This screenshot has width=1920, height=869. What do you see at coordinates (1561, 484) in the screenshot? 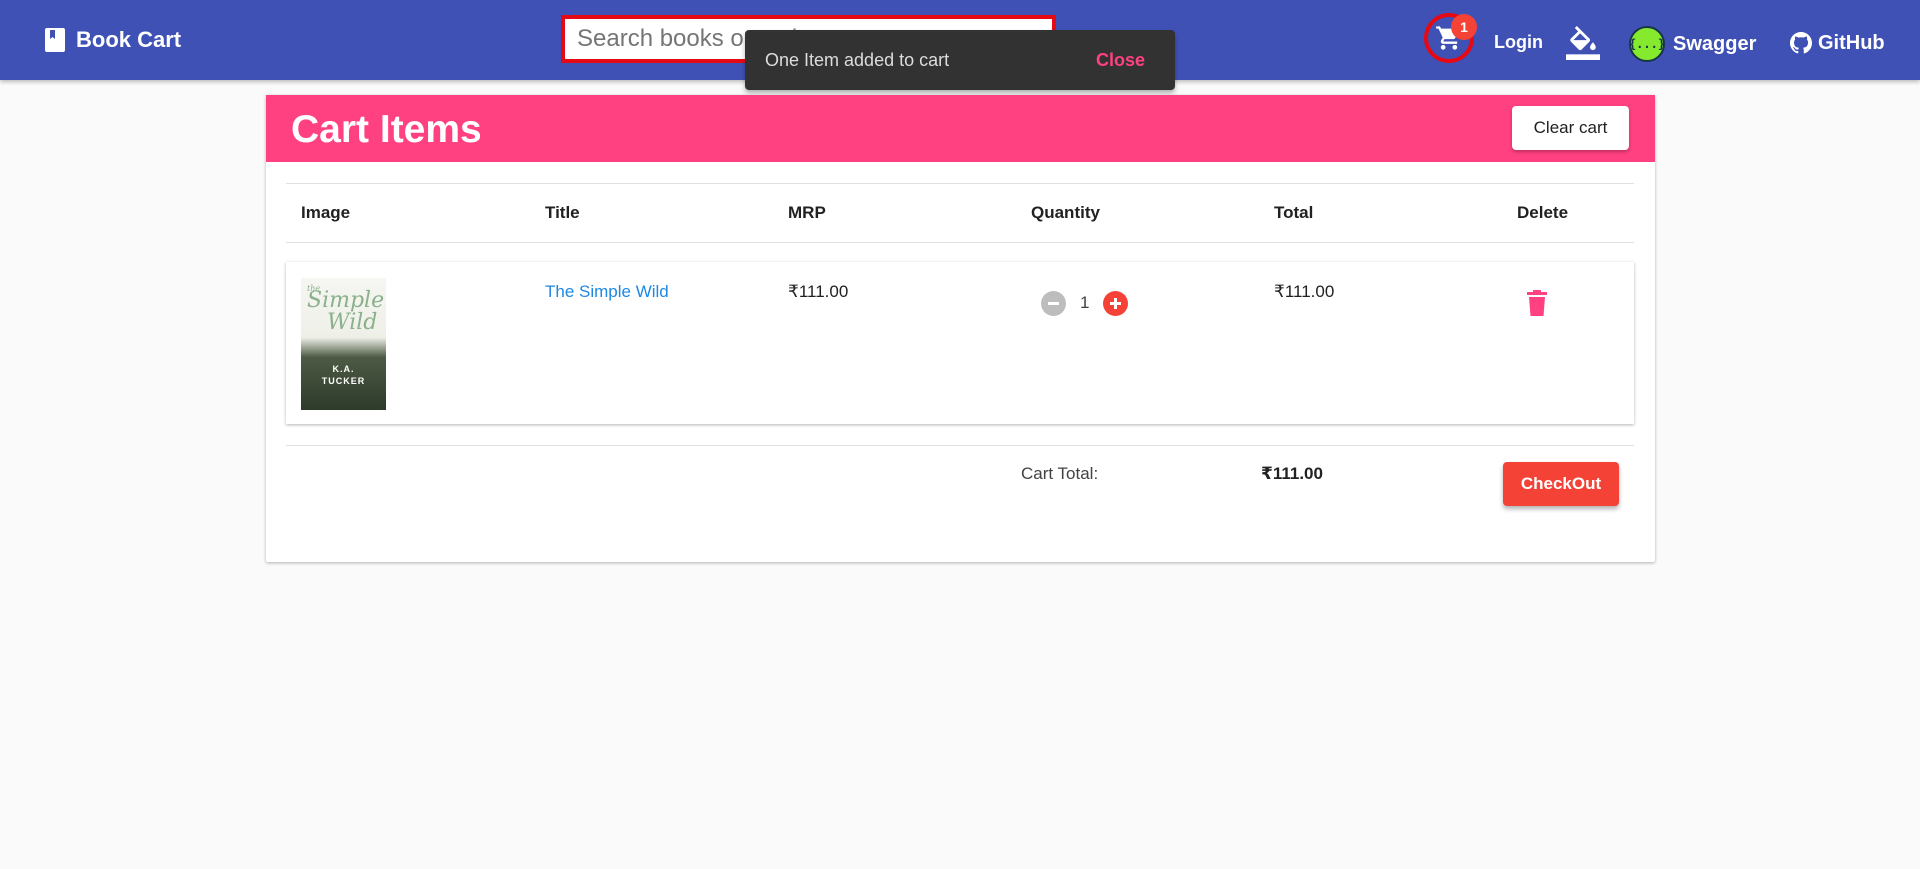
I see `checkout-button: CheckOut` at bounding box center [1561, 484].